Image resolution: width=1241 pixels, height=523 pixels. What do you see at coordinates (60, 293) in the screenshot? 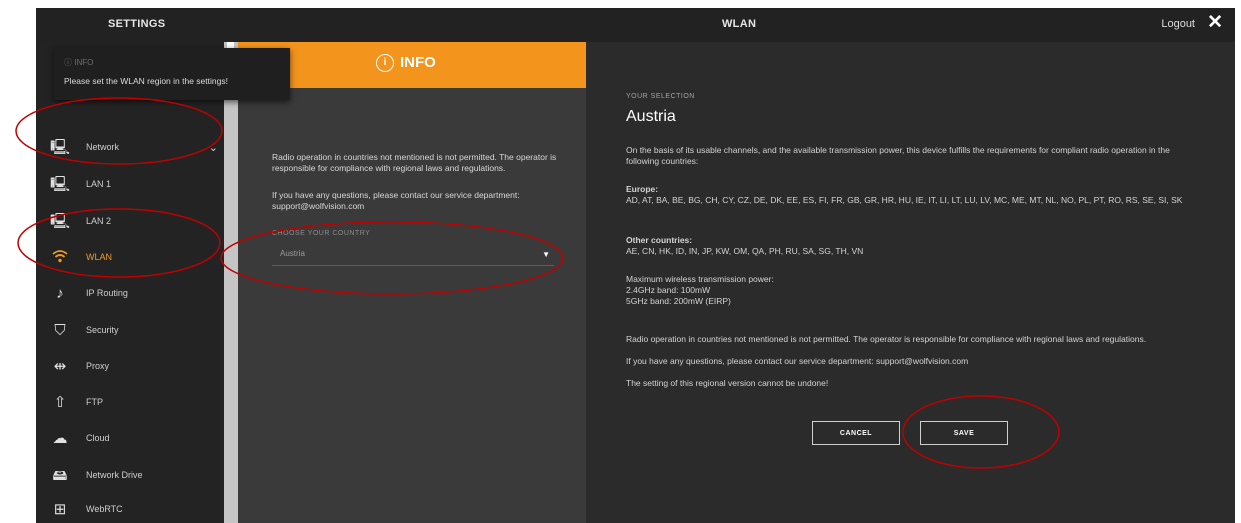
I see `routing-icon: ♪` at bounding box center [60, 293].